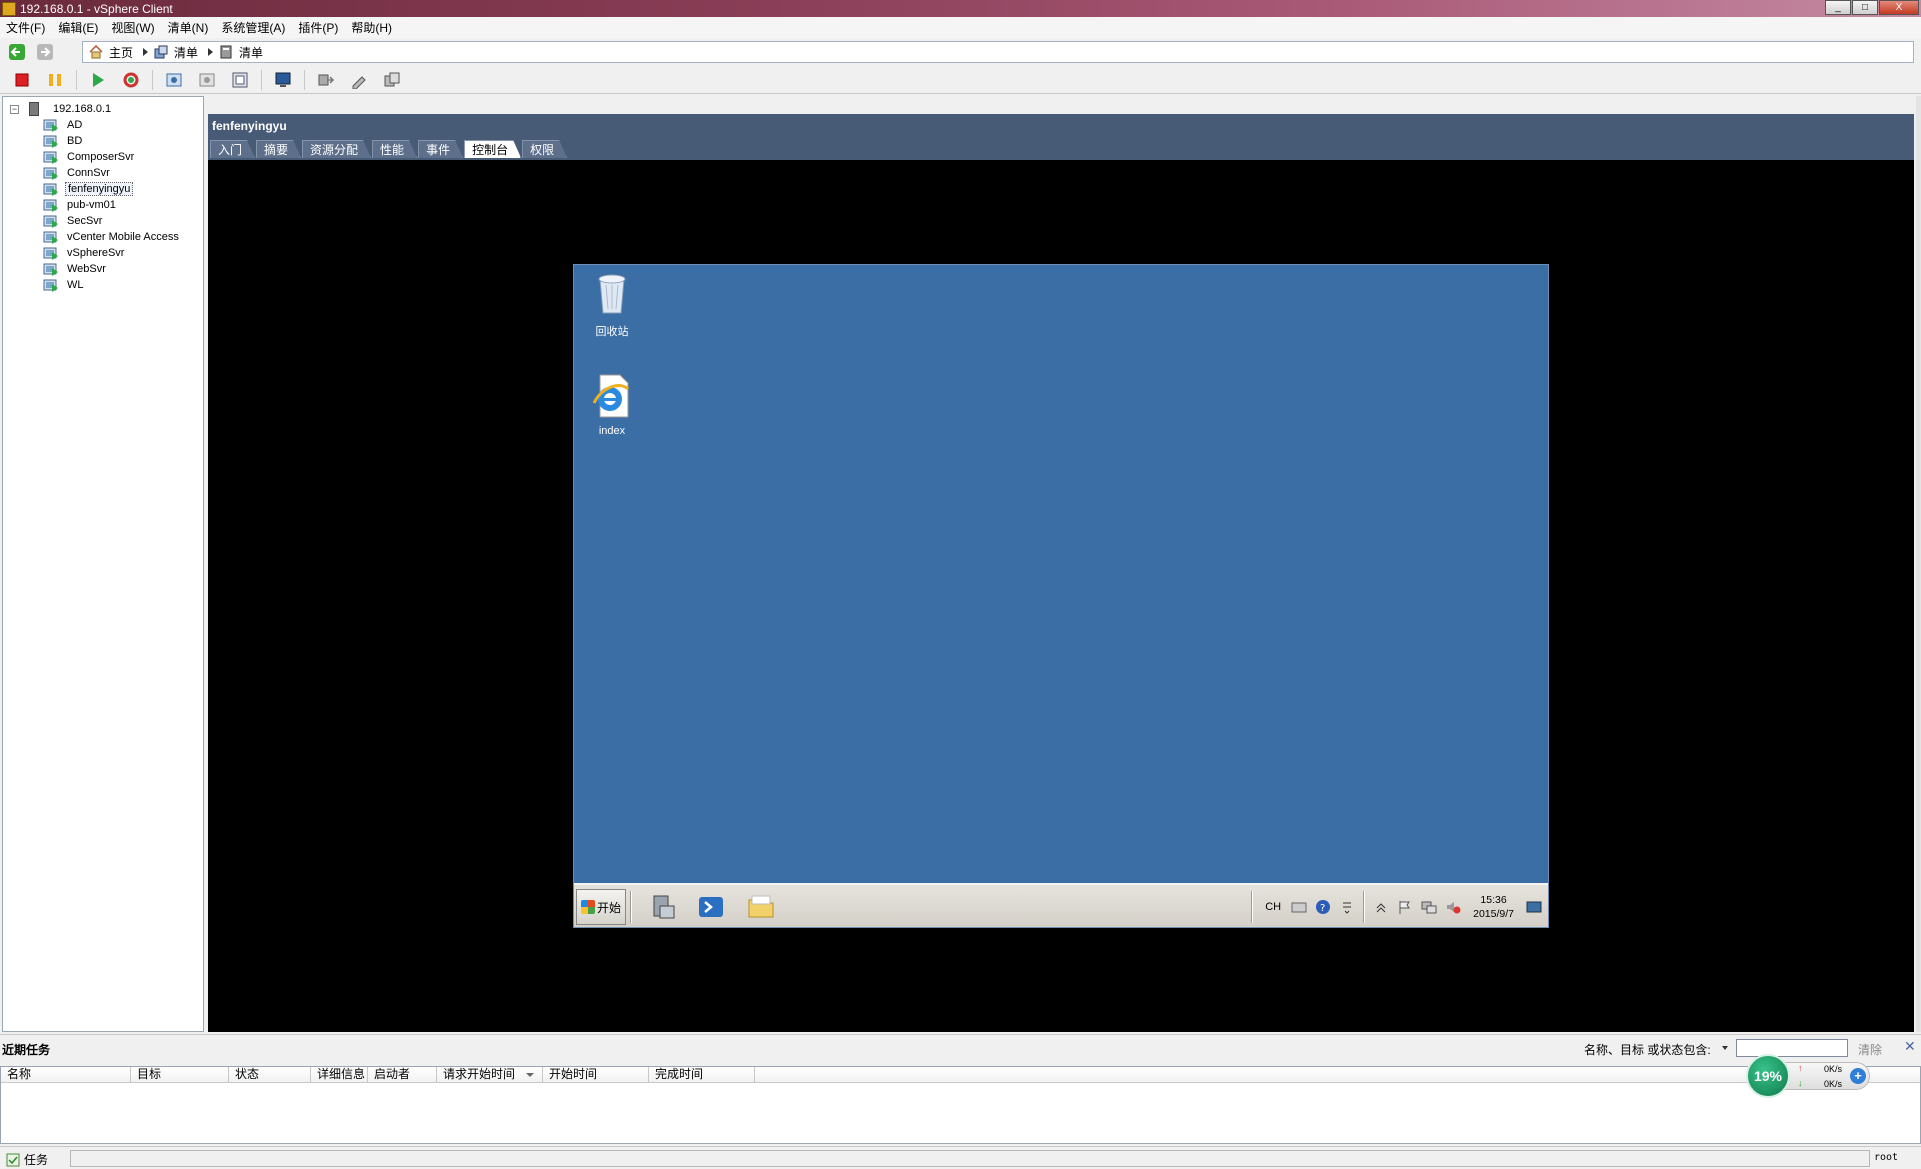  I want to click on tree-vm-item: pub-vm01, so click(103, 205).